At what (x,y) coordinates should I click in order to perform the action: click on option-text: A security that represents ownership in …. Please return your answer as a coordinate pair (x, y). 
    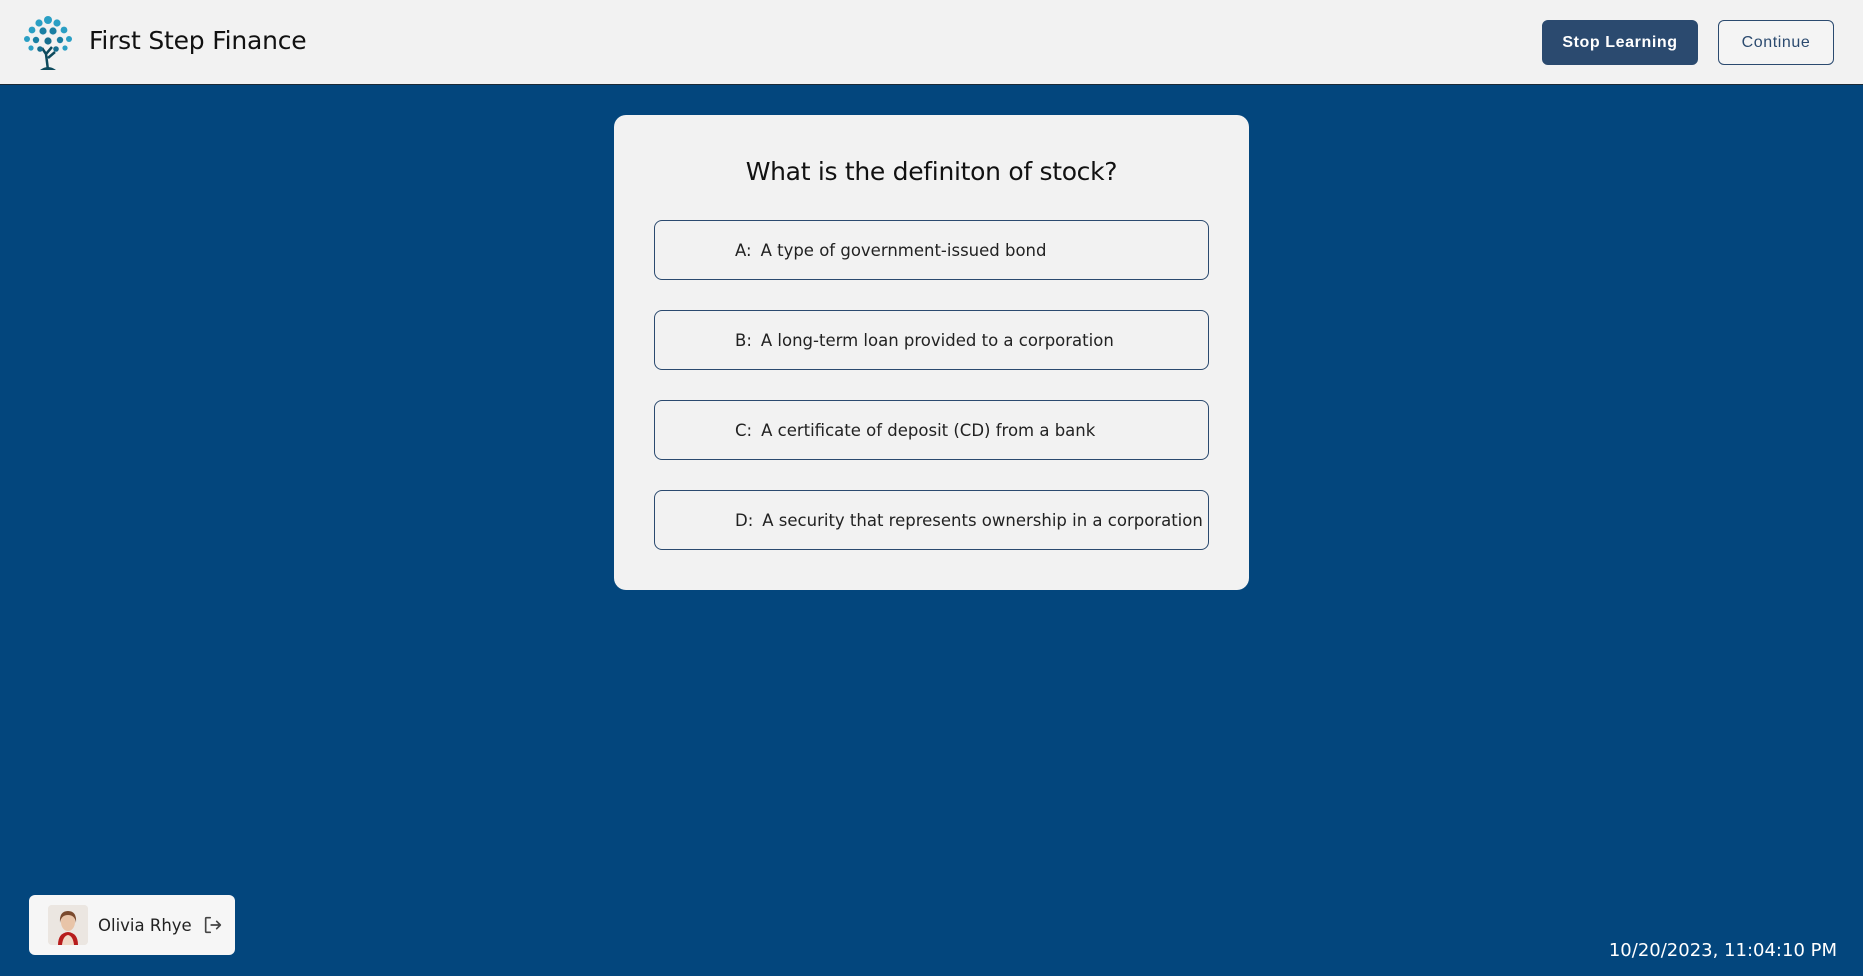
    Looking at the image, I should click on (982, 520).